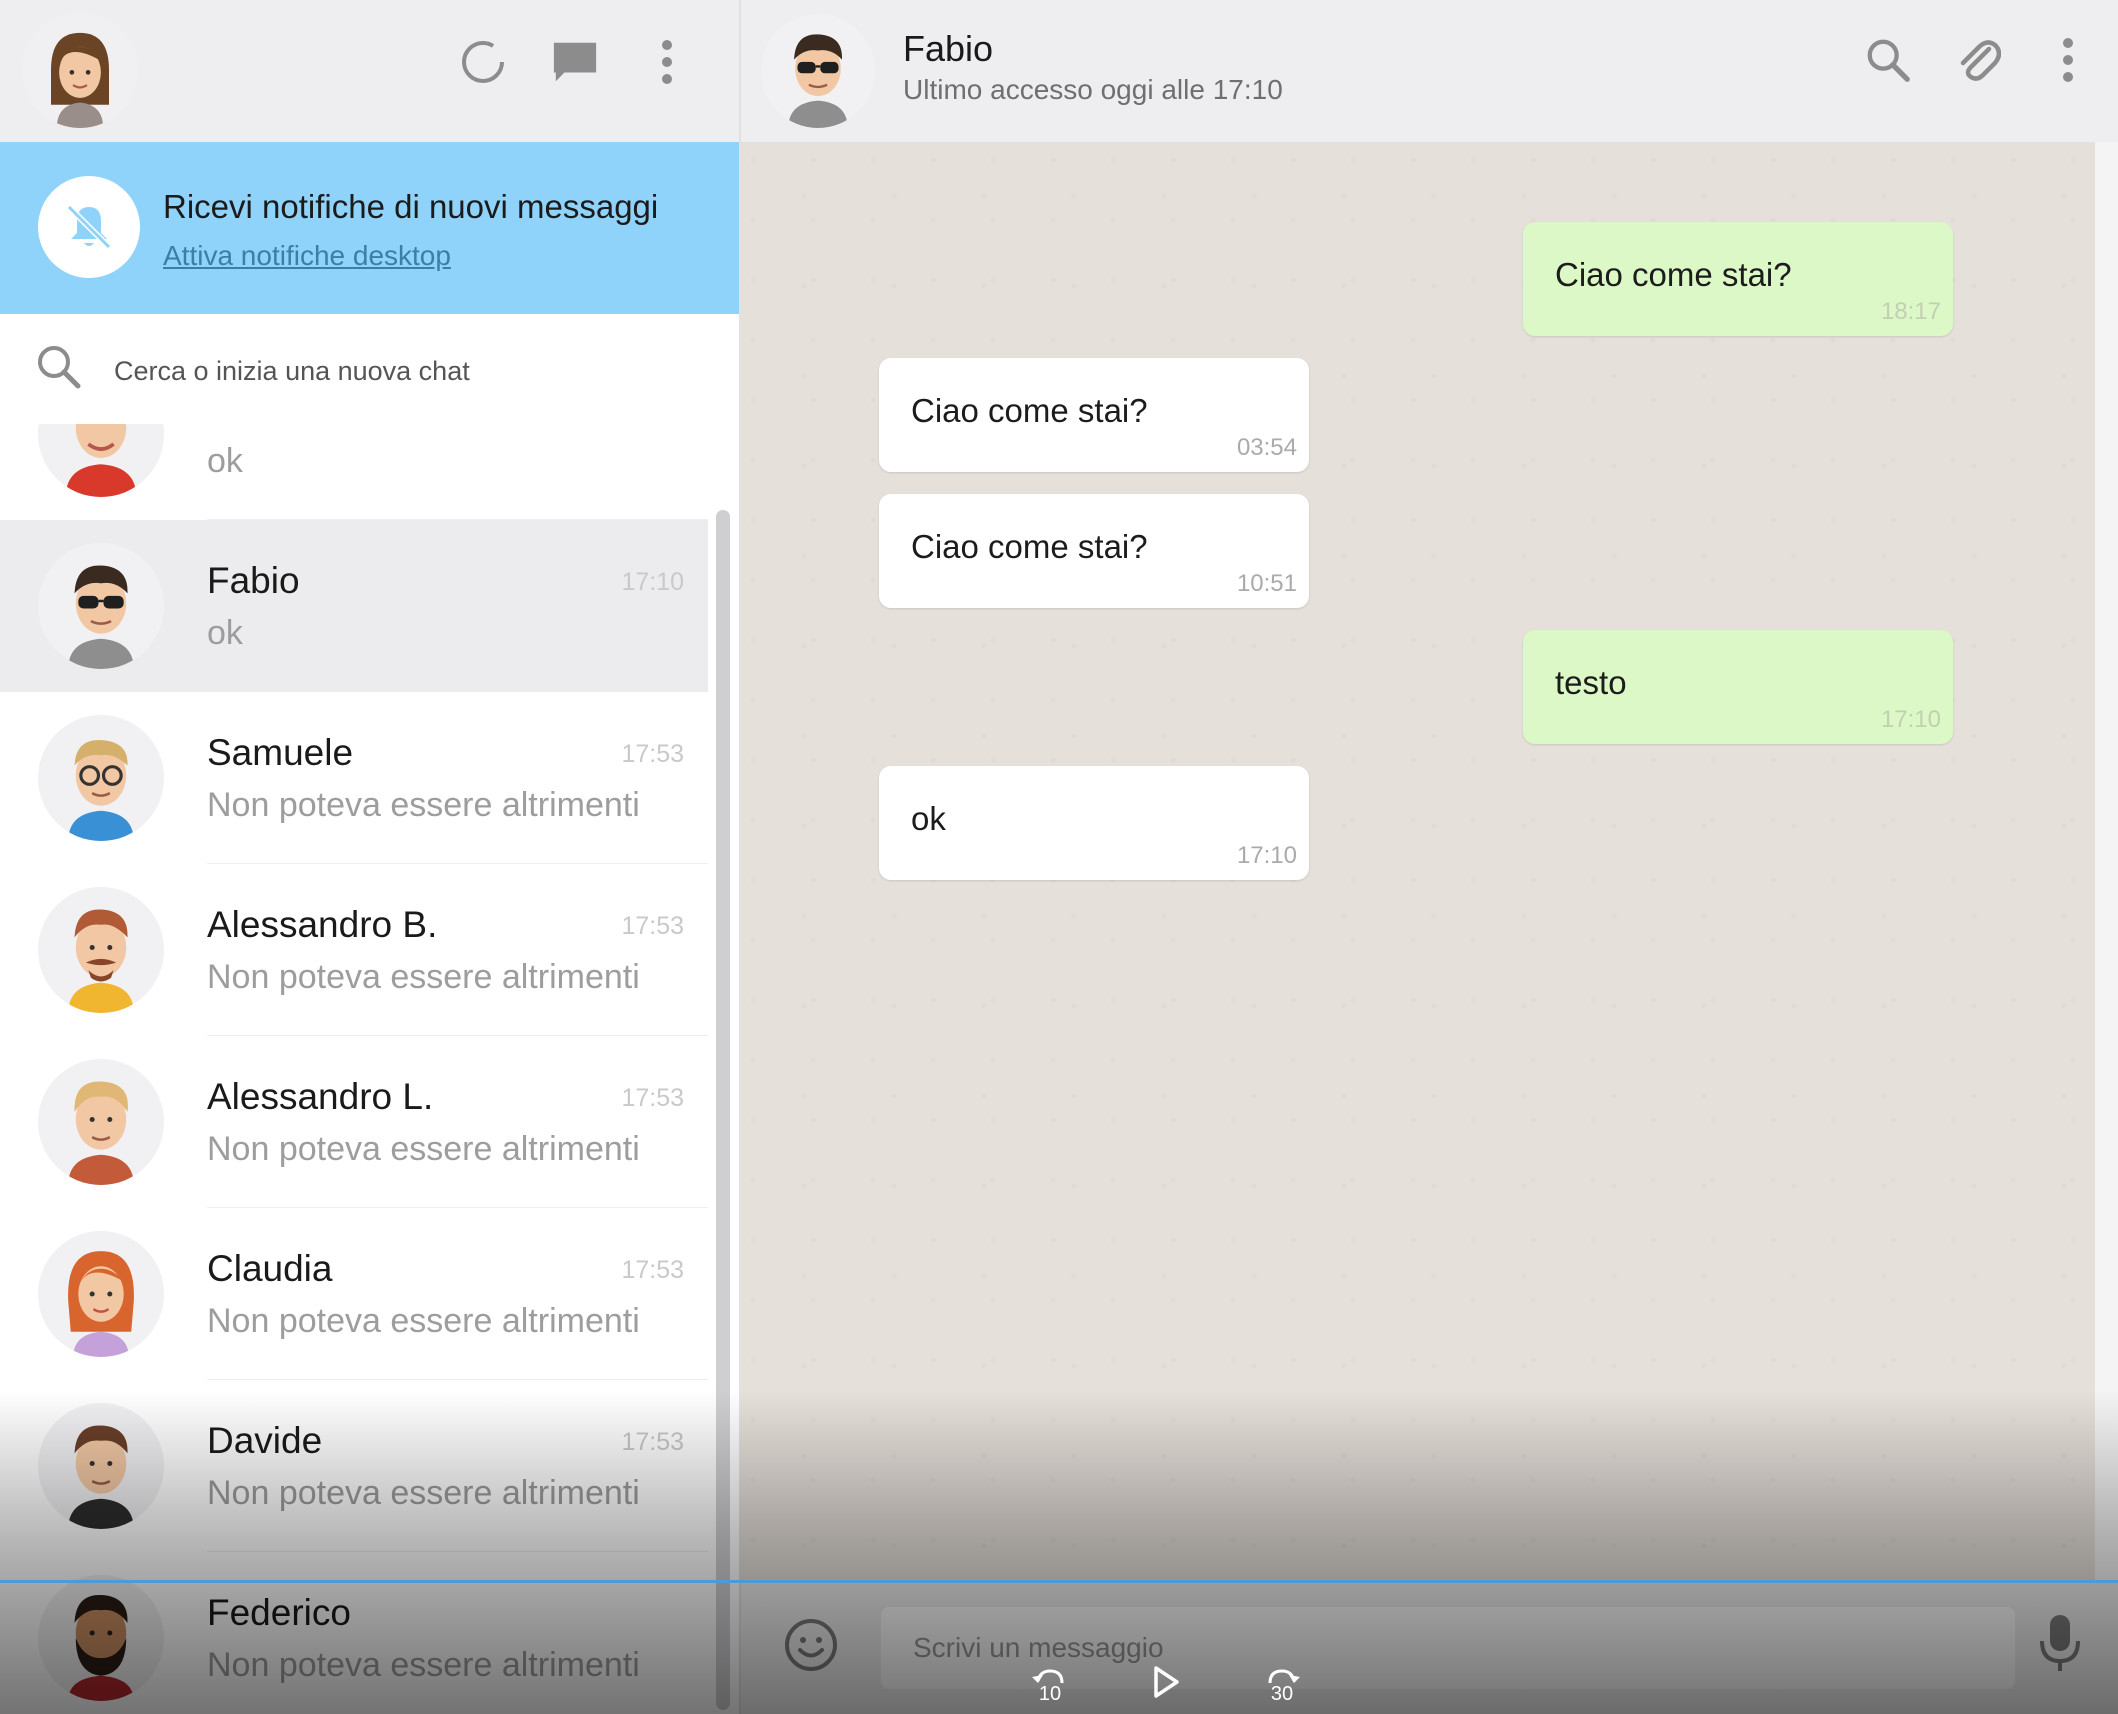 This screenshot has width=2118, height=1714. What do you see at coordinates (101, 950) in the screenshot?
I see `mustache-avatar` at bounding box center [101, 950].